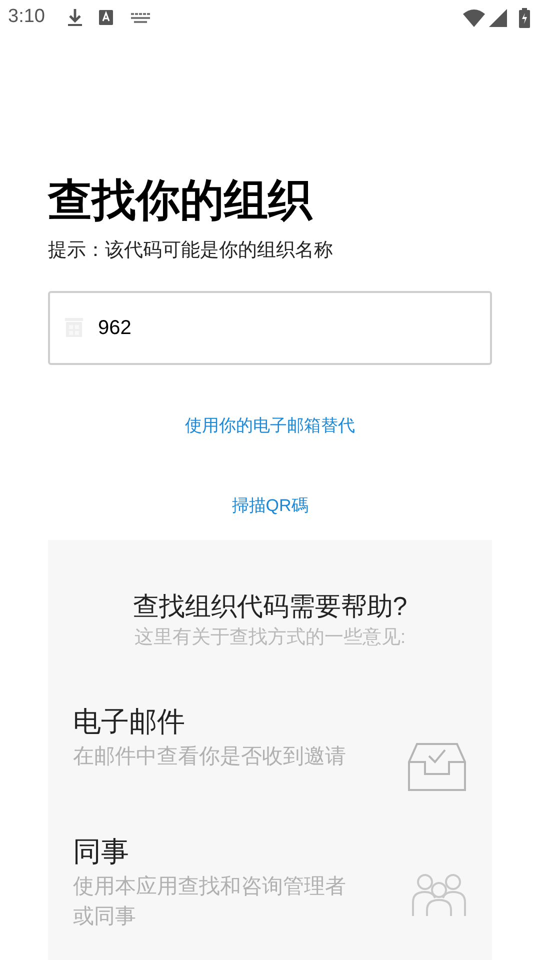  What do you see at coordinates (181, 201) in the screenshot?
I see `page-title: 查找你的组织` at bounding box center [181, 201].